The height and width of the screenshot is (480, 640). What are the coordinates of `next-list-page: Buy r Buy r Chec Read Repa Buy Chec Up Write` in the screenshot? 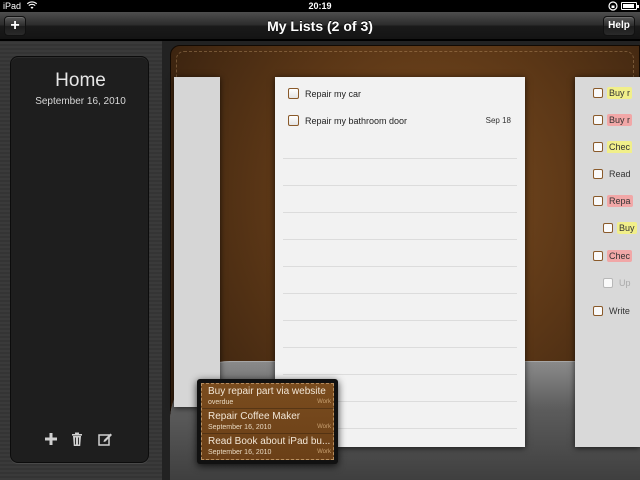 It's located at (607, 262).